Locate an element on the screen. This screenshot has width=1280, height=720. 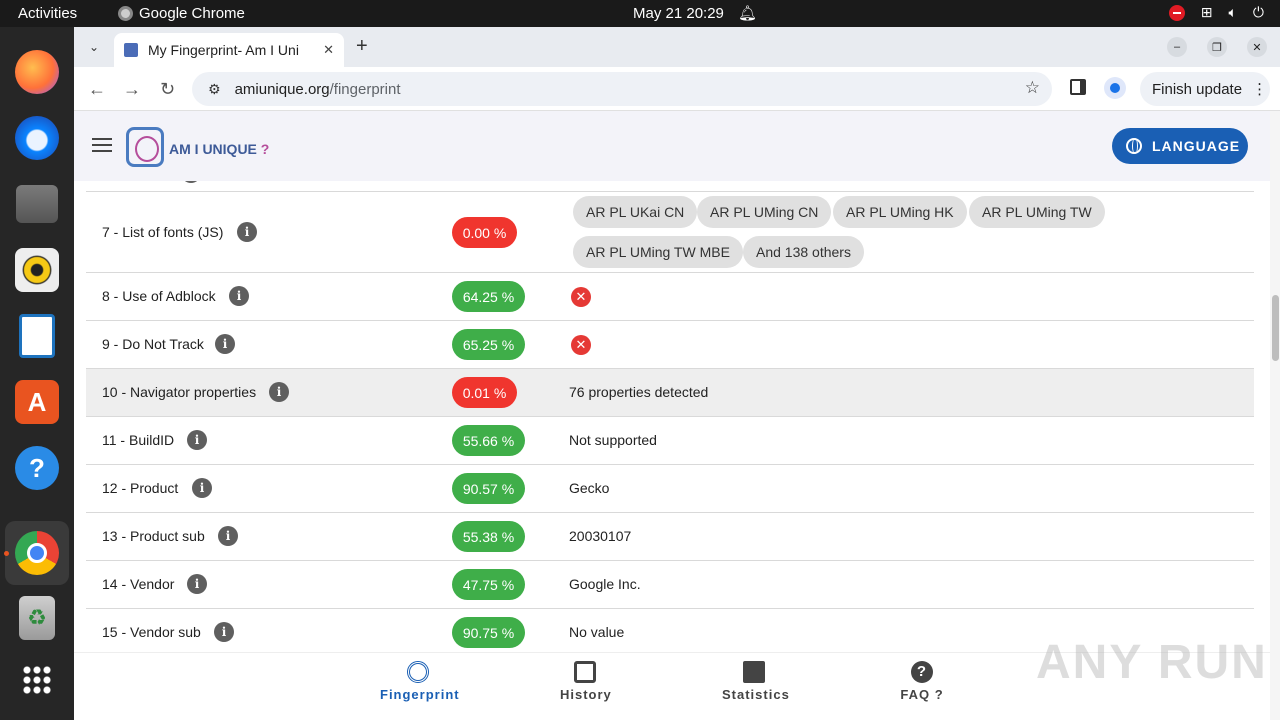
network-icon: ⊞ is located at coordinates (1206, 12).